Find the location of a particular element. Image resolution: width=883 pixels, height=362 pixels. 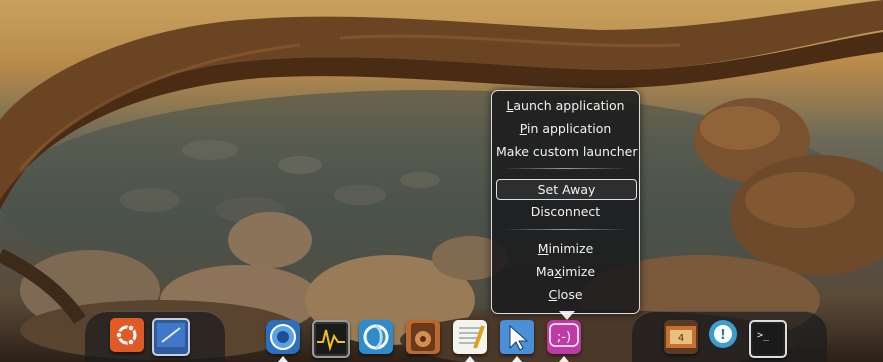

context-menu-pointer is located at coordinates (567, 315).